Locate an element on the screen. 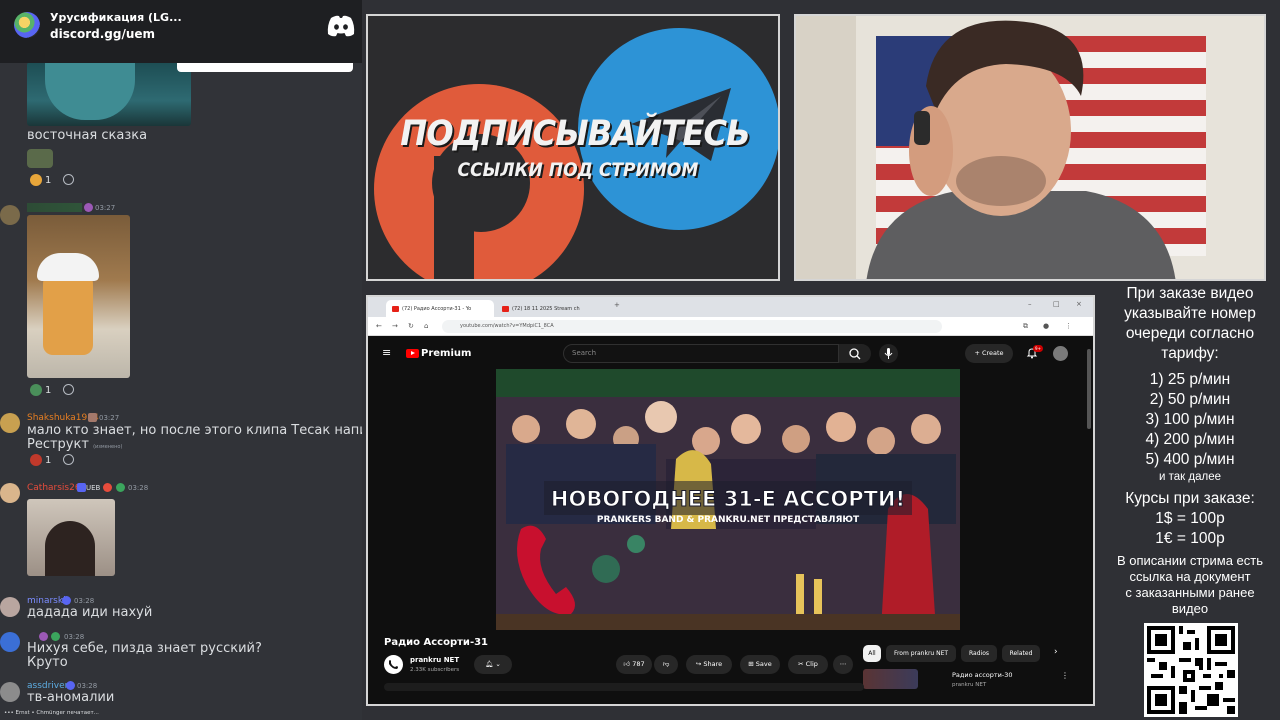 This screenshot has height=720, width=1280. author-name: Catharsis26 is located at coordinates (54, 488).